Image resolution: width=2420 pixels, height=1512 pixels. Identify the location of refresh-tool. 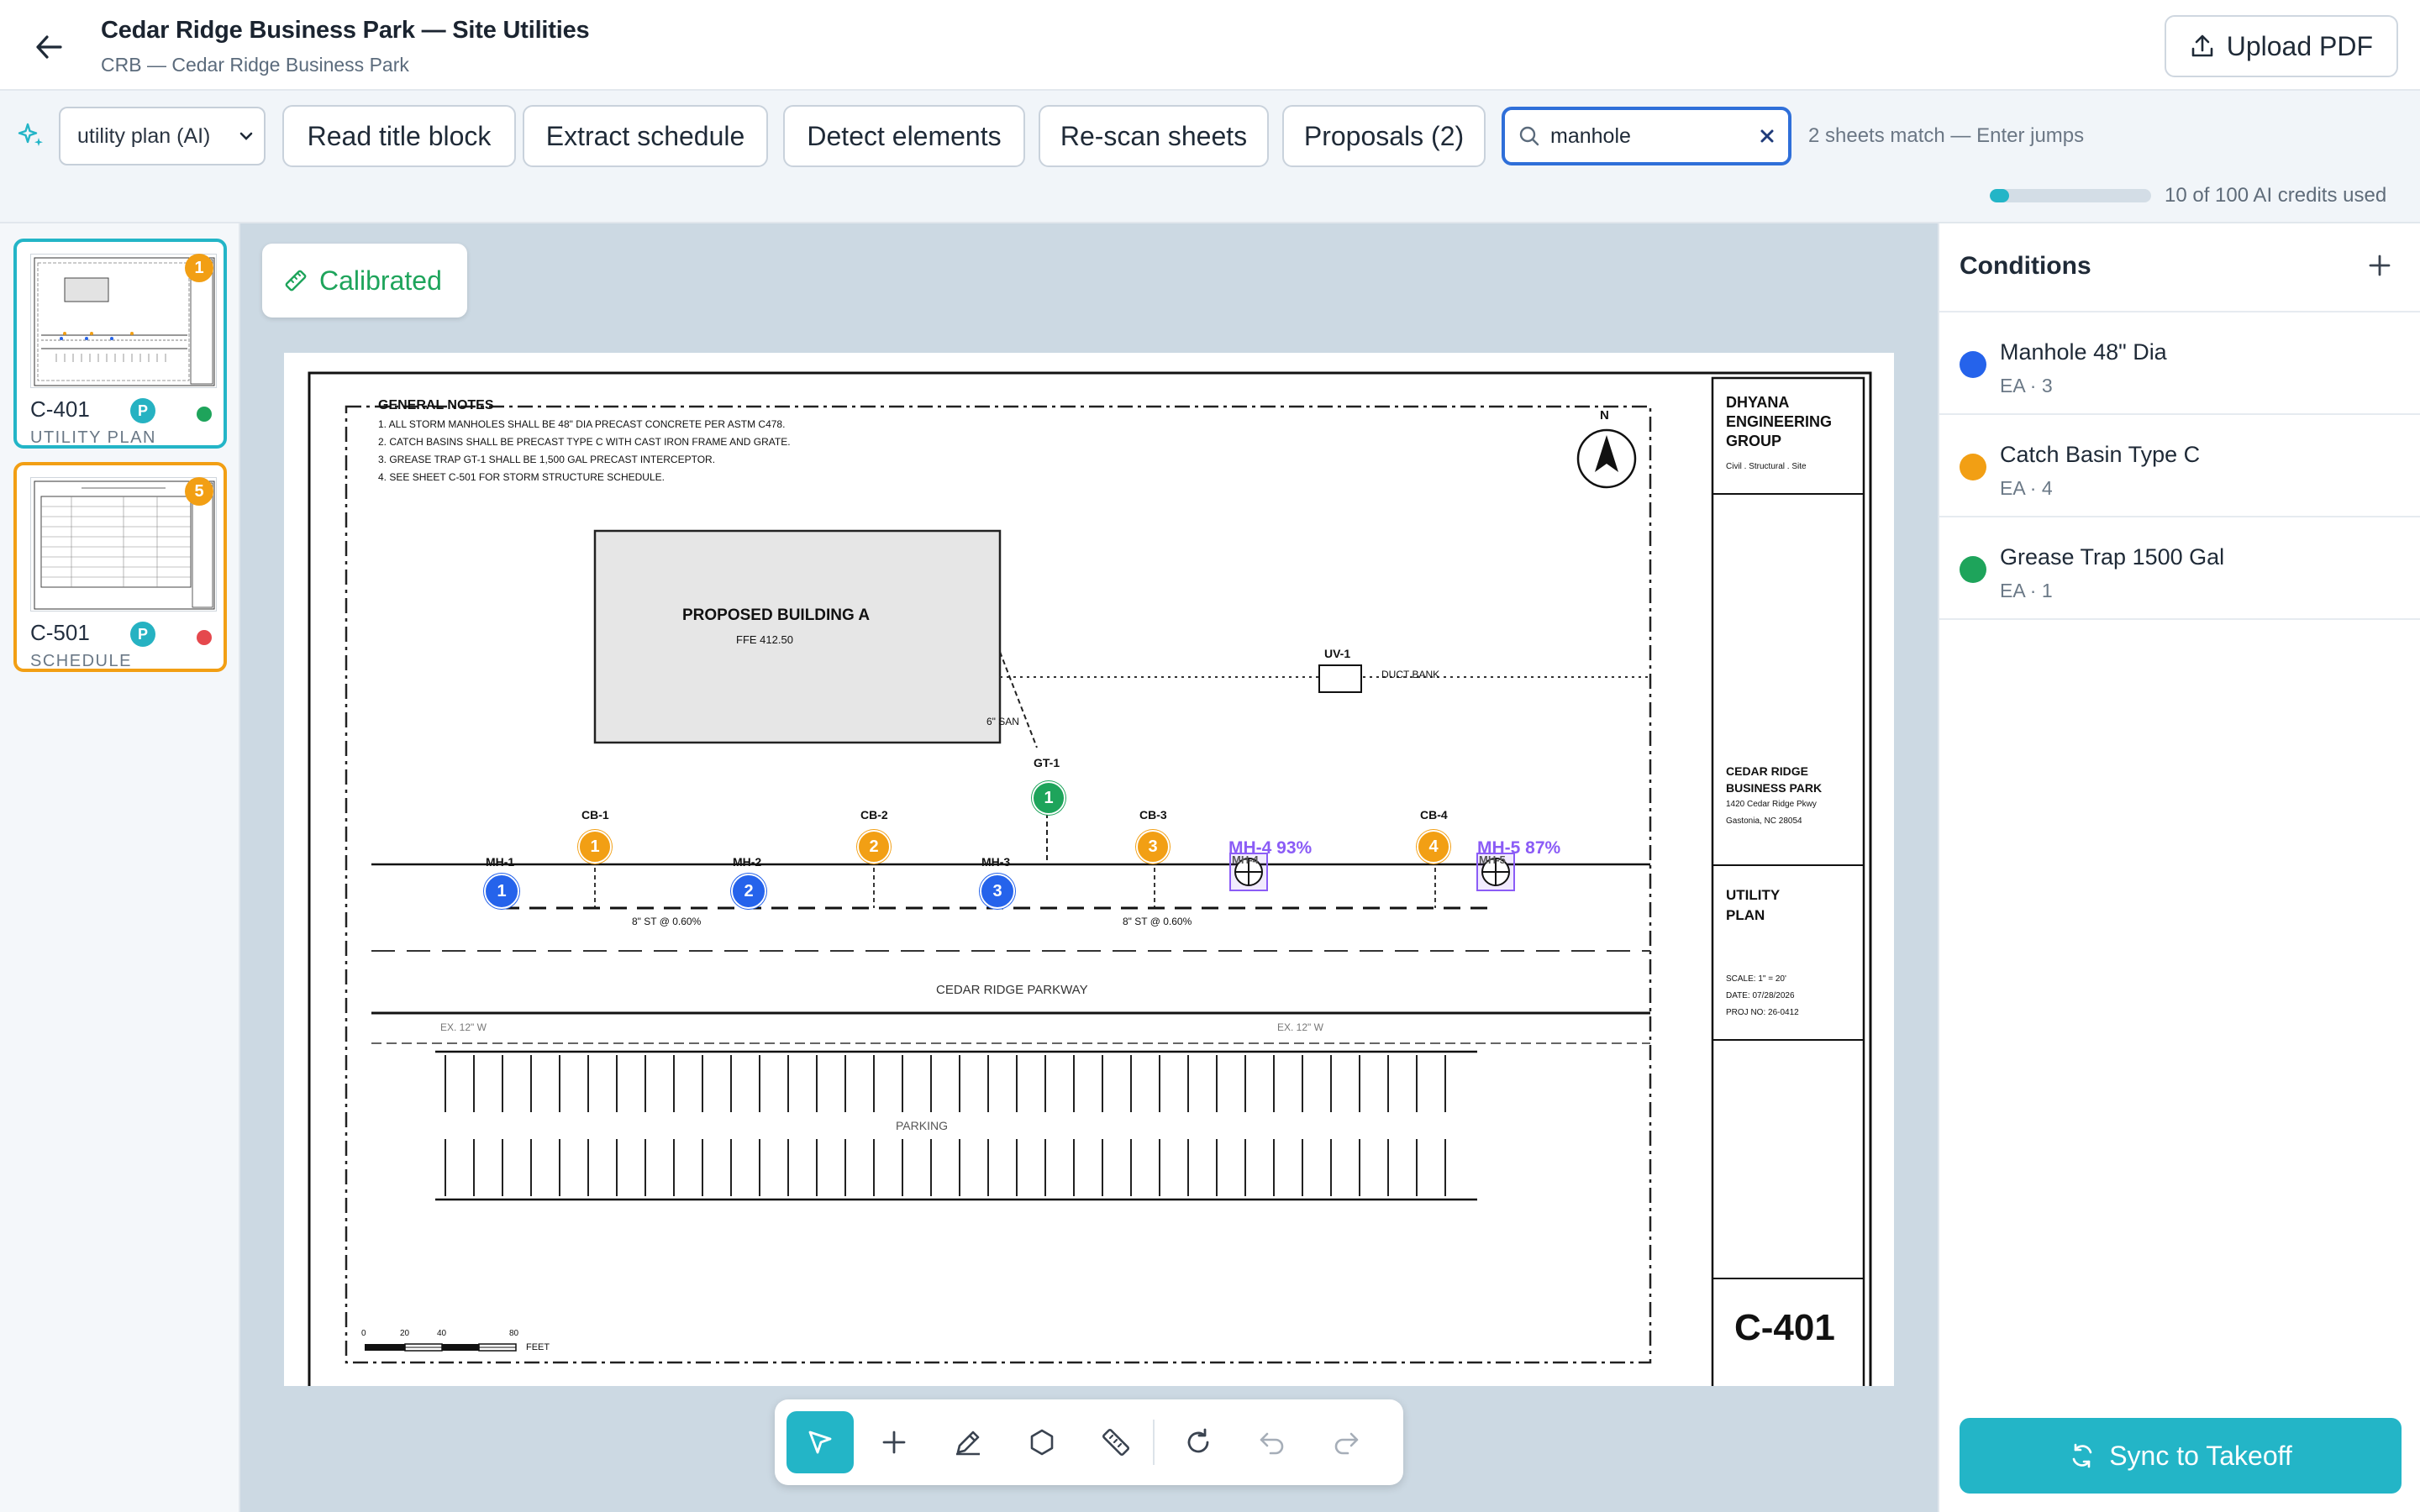
(1198, 1442).